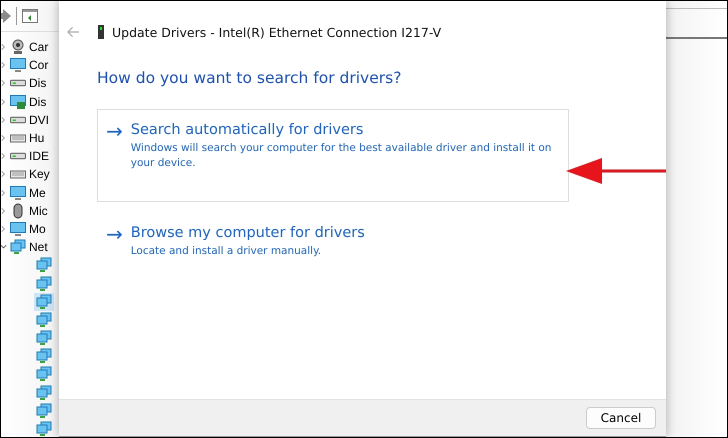  Describe the element at coordinates (18, 247) in the screenshot. I see `network-icon` at that location.